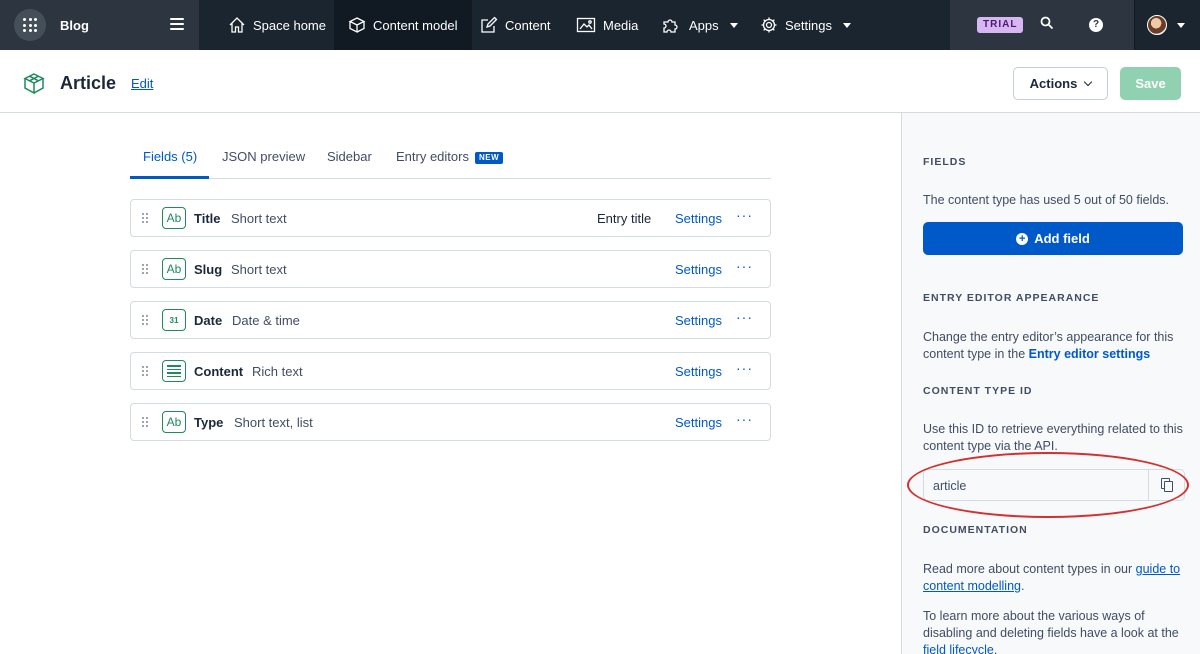 The height and width of the screenshot is (654, 1200). I want to click on save-button: Save, so click(1150, 83).